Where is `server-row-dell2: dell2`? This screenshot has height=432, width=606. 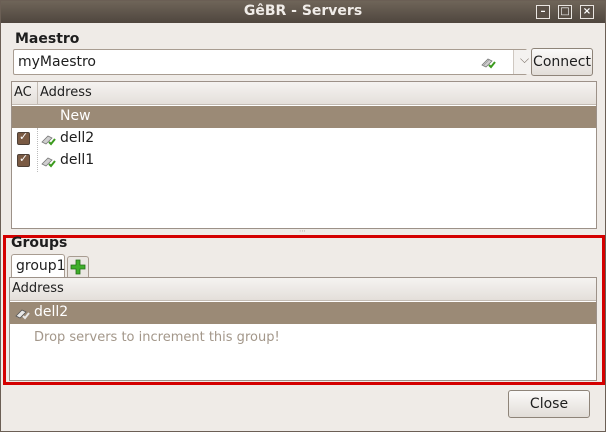 server-row-dell2: dell2 is located at coordinates (304, 139).